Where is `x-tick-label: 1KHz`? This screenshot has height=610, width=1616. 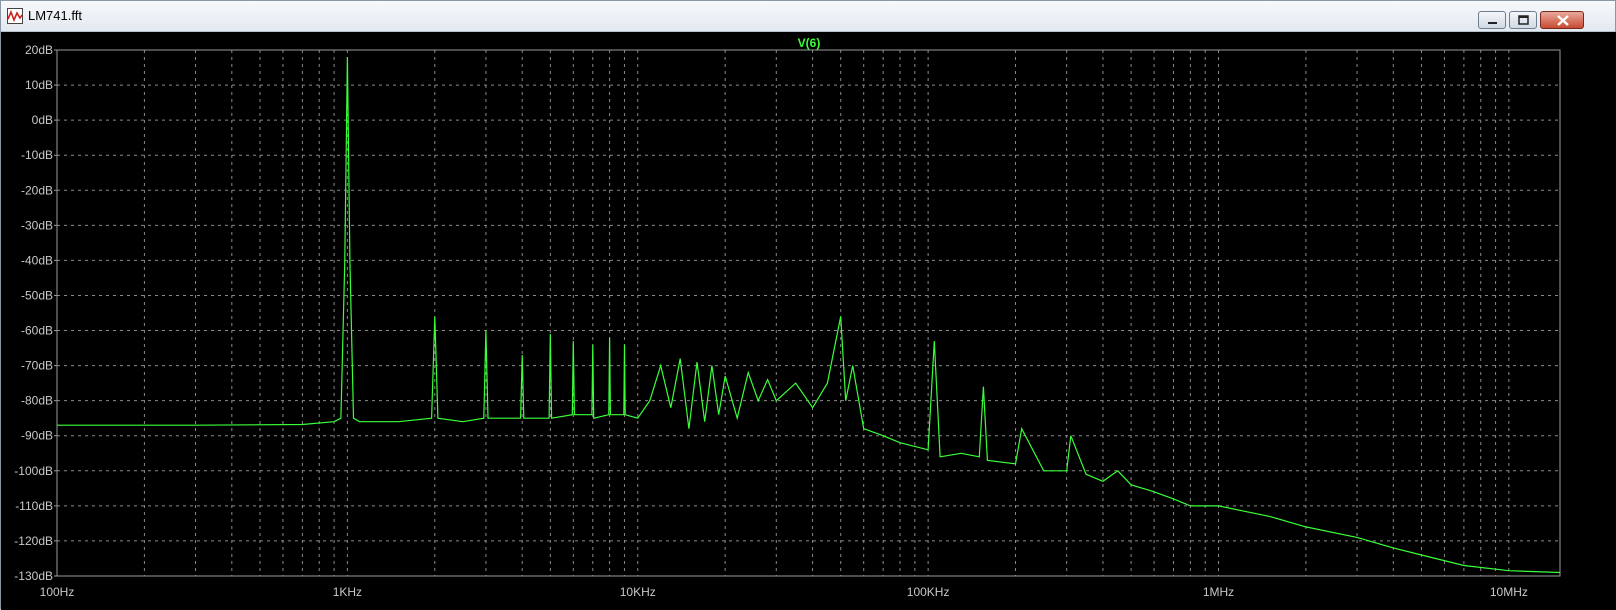 x-tick-label: 1KHz is located at coordinates (347, 592).